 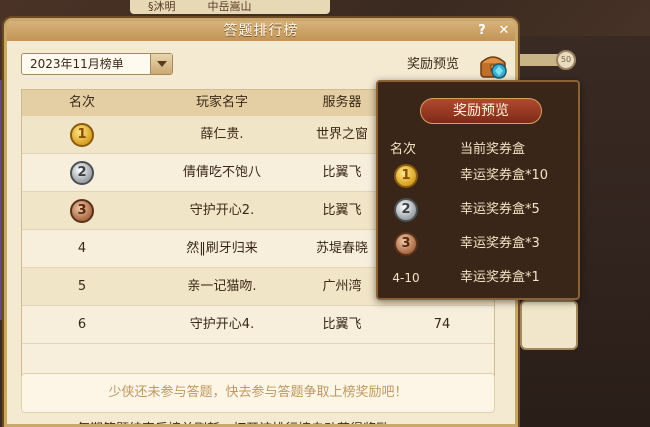 I want to click on popup-title: 奖励预览, so click(x=481, y=111).